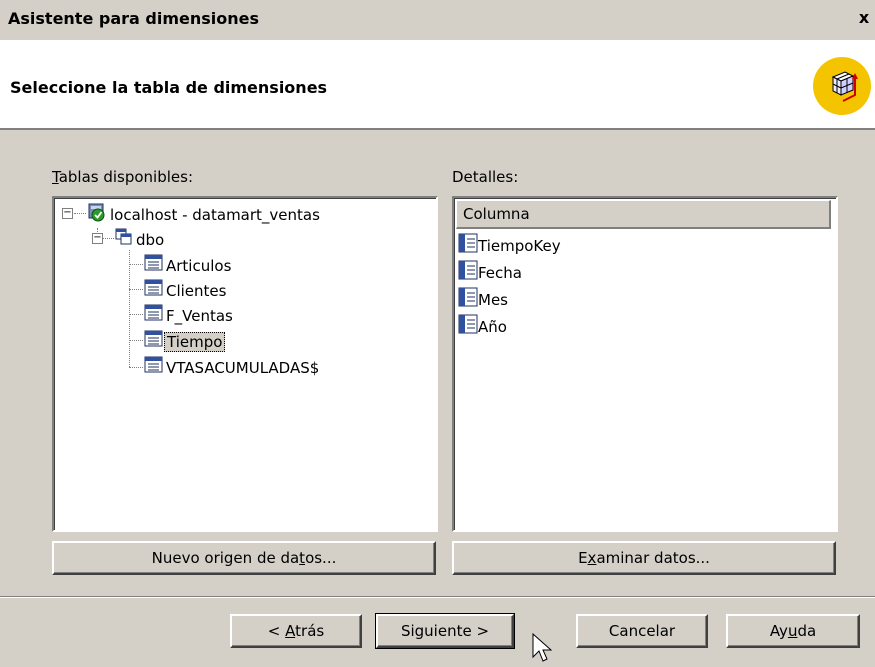 The height and width of the screenshot is (667, 875). What do you see at coordinates (215, 215) in the screenshot?
I see `tree-label-server: localhost - datamart_ventas` at bounding box center [215, 215].